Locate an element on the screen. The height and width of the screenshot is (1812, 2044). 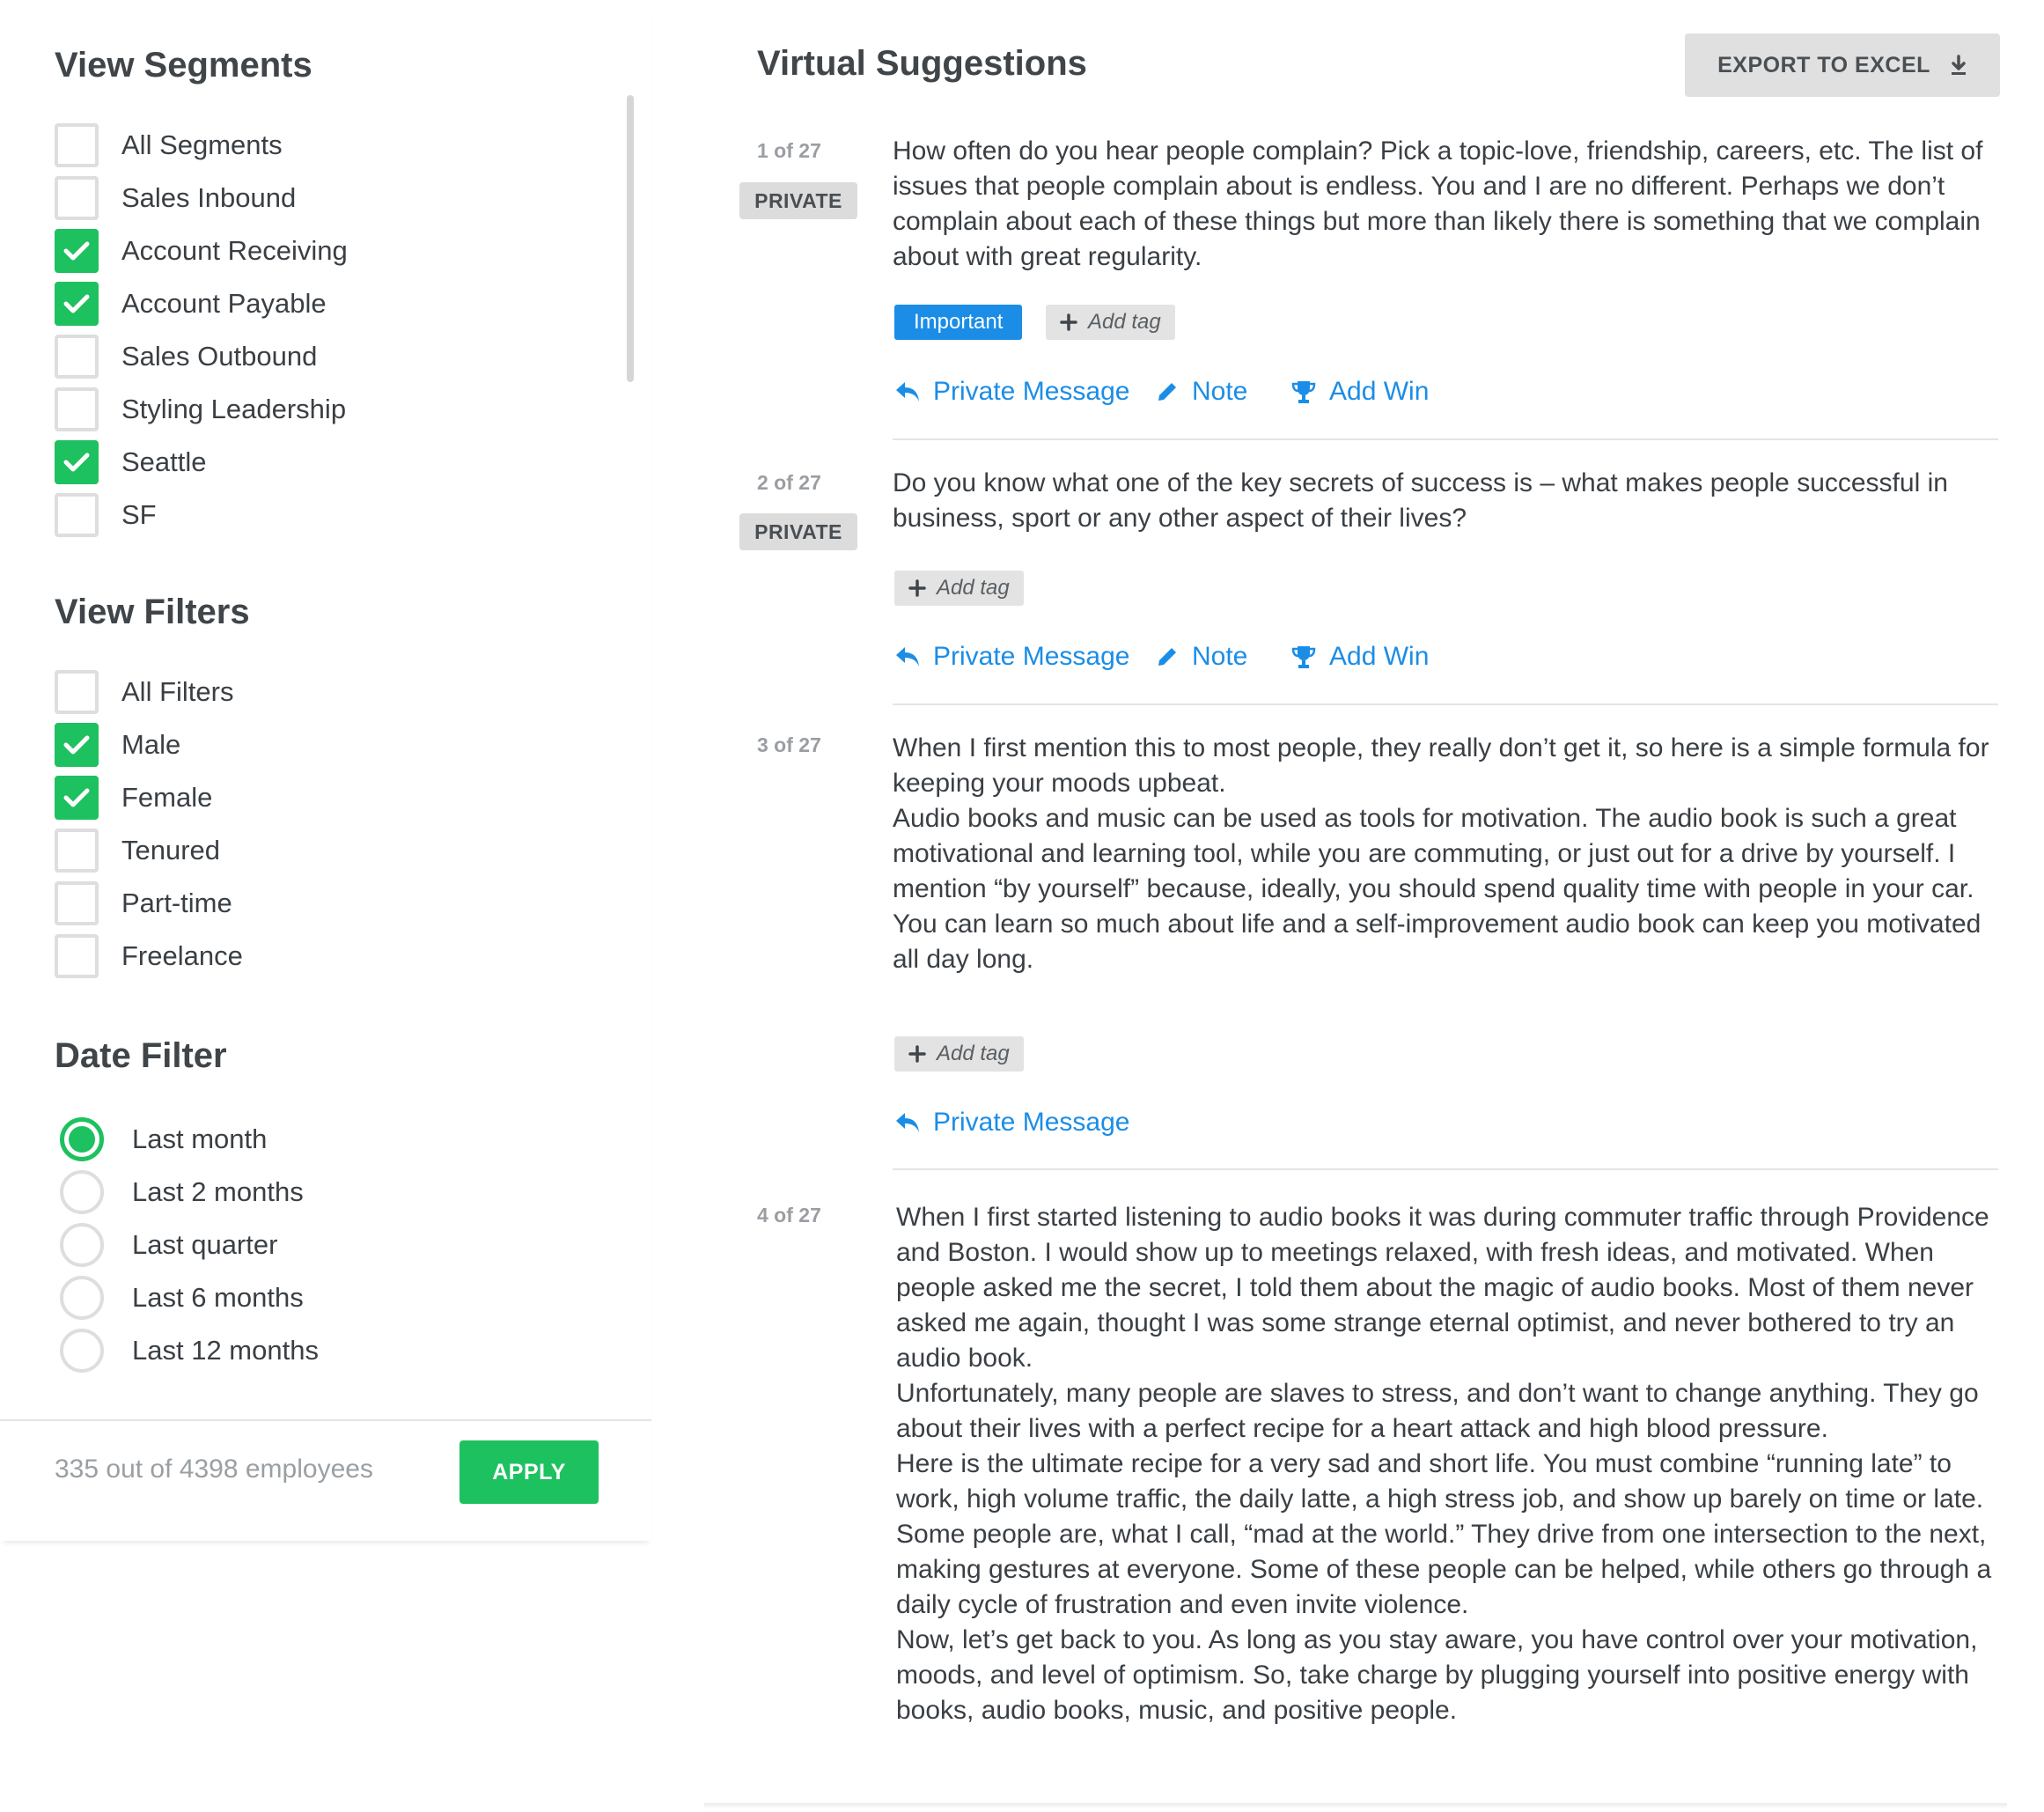
filter-option-part-time: Part-time is located at coordinates (143, 903).